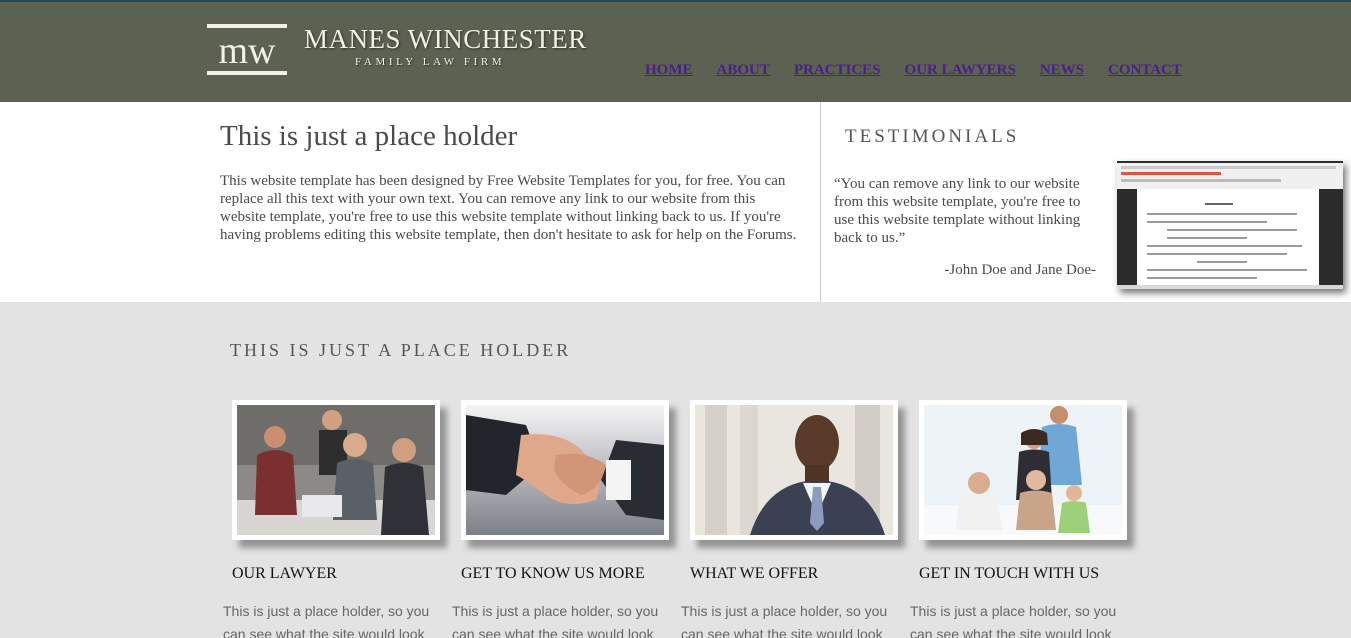 The width and height of the screenshot is (1351, 638). Describe the element at coordinates (669, 70) in the screenshot. I see `nav-home-link: HOME` at that location.